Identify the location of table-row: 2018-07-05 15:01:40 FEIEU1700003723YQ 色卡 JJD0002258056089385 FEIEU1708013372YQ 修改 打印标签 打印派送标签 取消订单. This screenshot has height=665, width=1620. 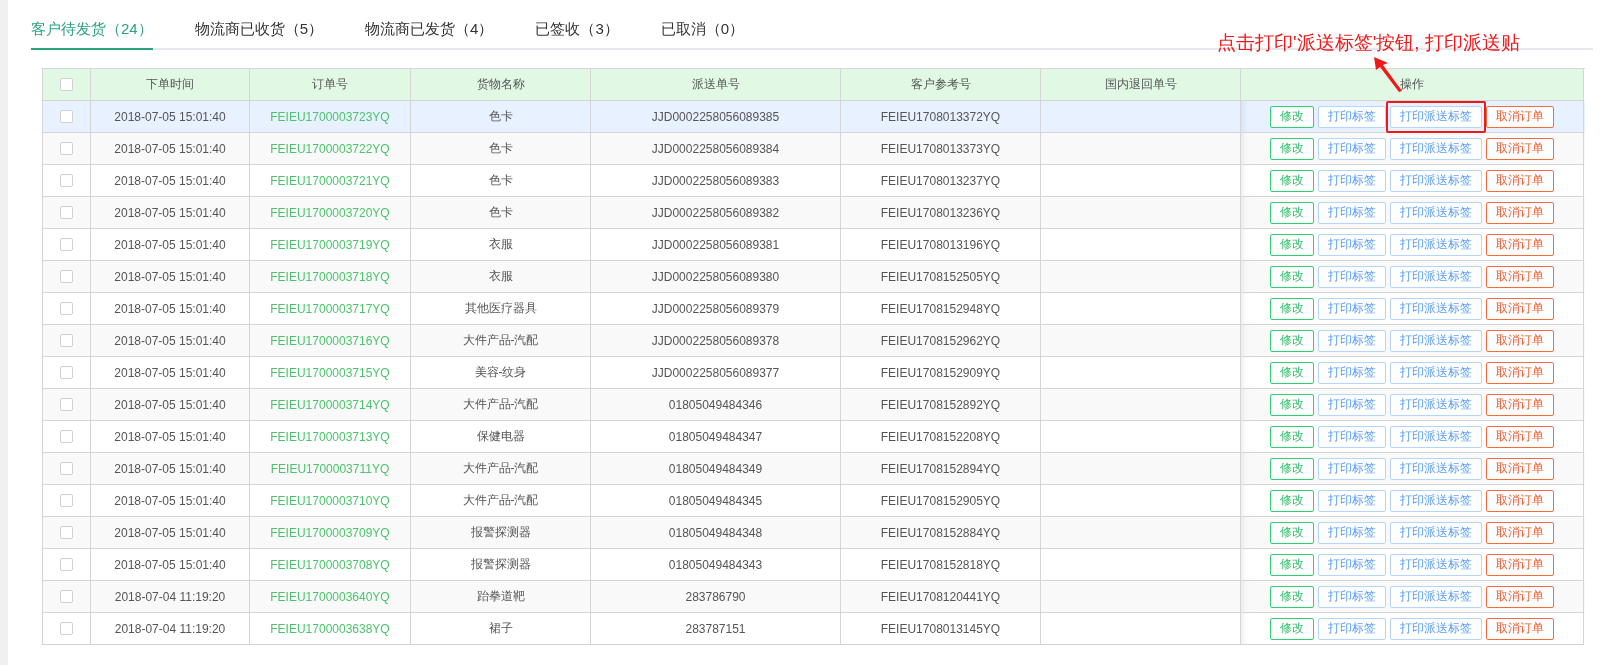
(814, 117).